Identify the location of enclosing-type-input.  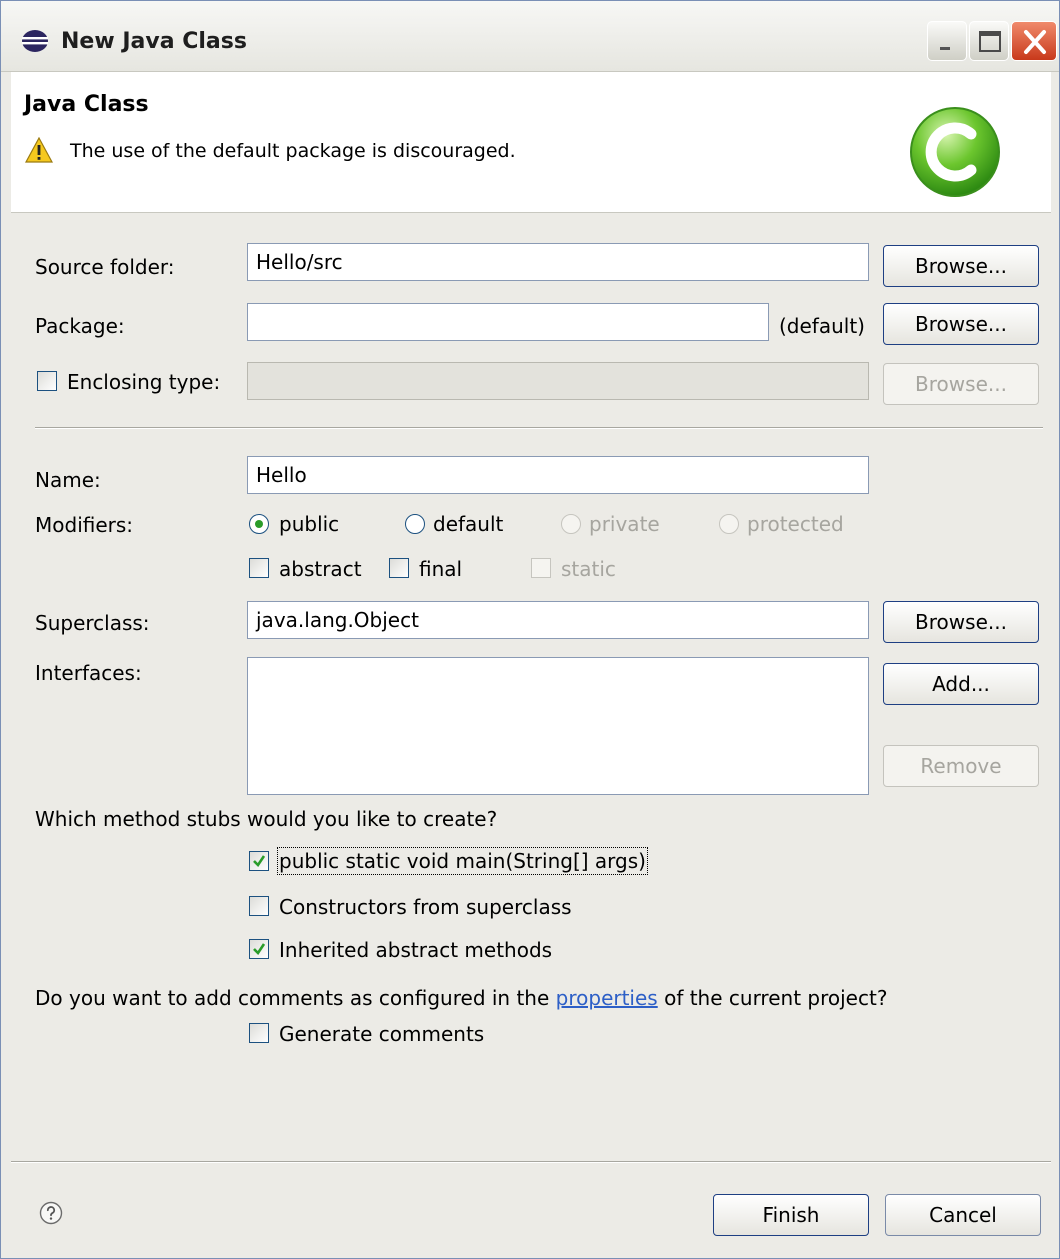
(558, 381).